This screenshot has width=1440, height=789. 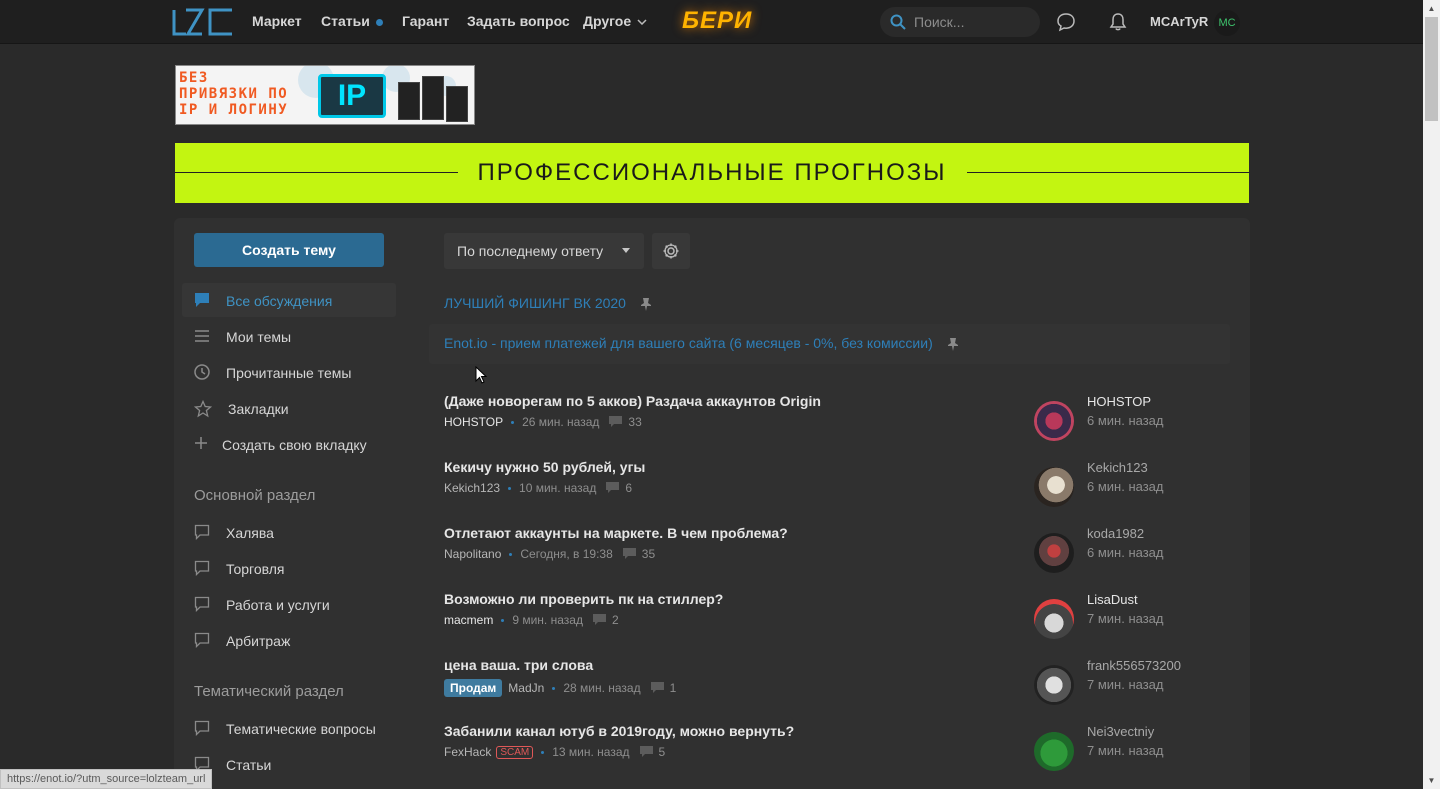 What do you see at coordinates (1431, 69) in the screenshot?
I see `scrollbar-thumb` at bounding box center [1431, 69].